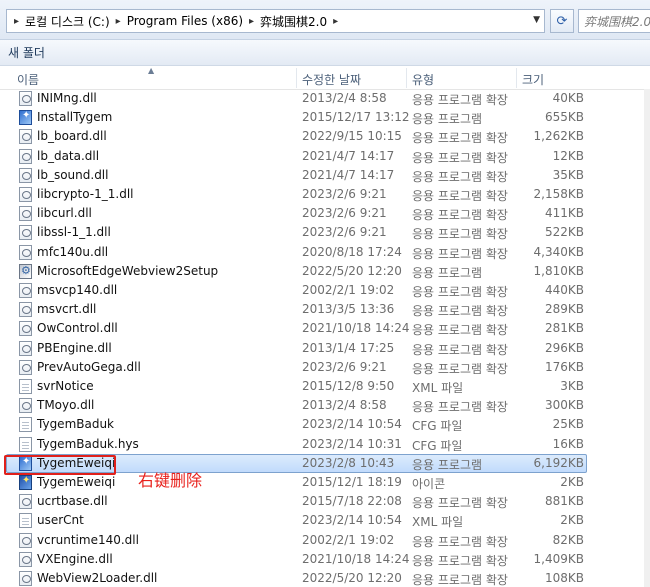  What do you see at coordinates (331, 79) in the screenshot?
I see `column-date: 수정한 날짜` at bounding box center [331, 79].